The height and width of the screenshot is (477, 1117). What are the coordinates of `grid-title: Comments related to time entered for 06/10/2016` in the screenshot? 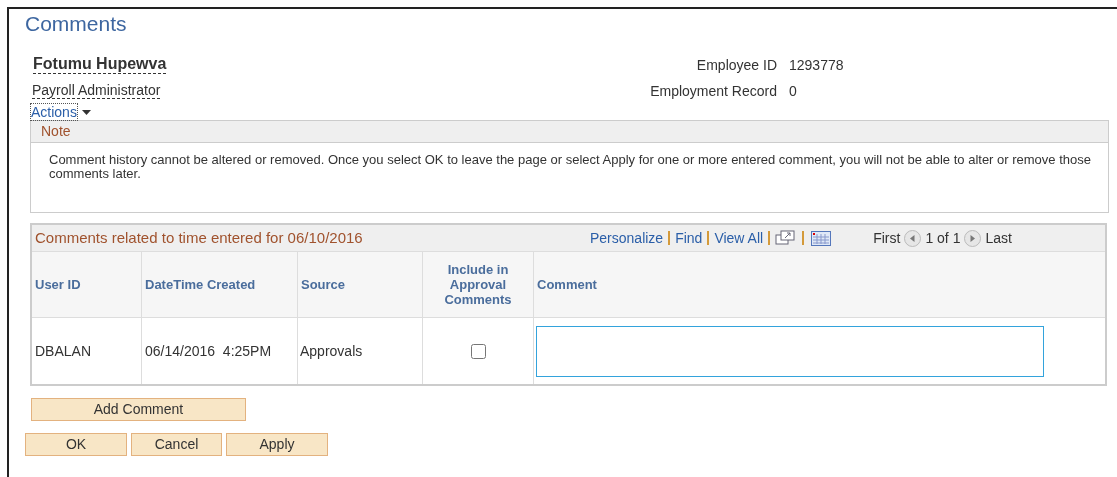 It's located at (199, 237).